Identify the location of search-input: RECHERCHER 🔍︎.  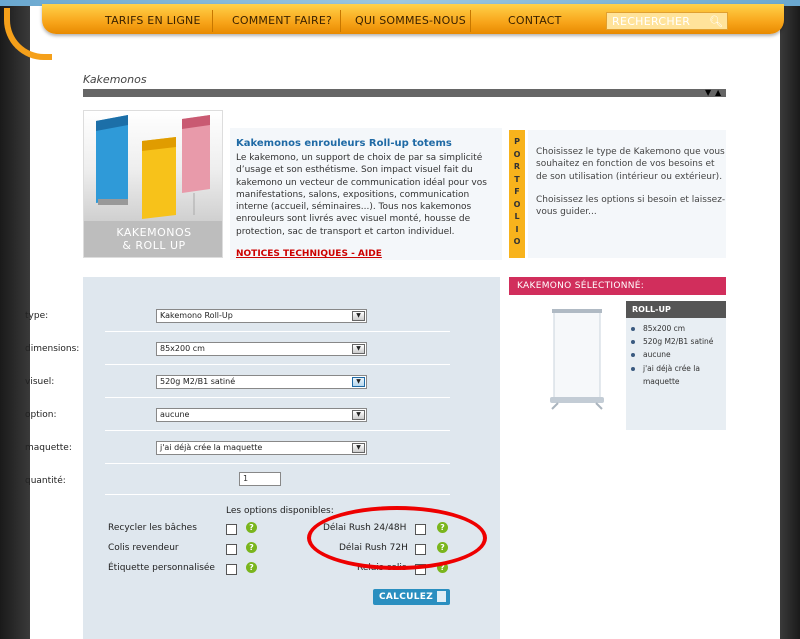
(667, 21).